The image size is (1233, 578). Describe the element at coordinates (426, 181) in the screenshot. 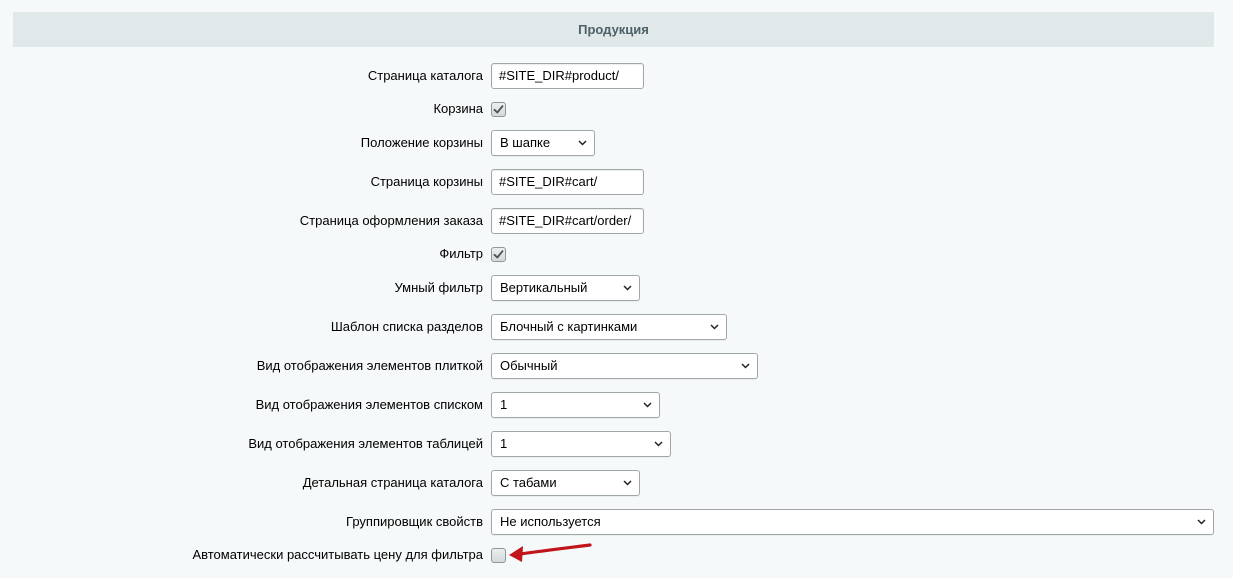

I see `basket-page-label: Страница корзины` at that location.